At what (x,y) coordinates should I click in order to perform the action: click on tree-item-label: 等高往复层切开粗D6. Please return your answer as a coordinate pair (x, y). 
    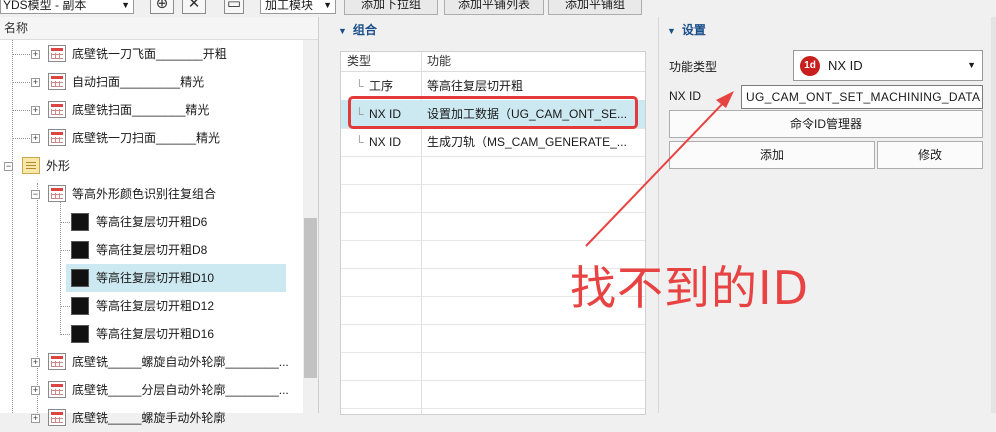
    Looking at the image, I should click on (152, 222).